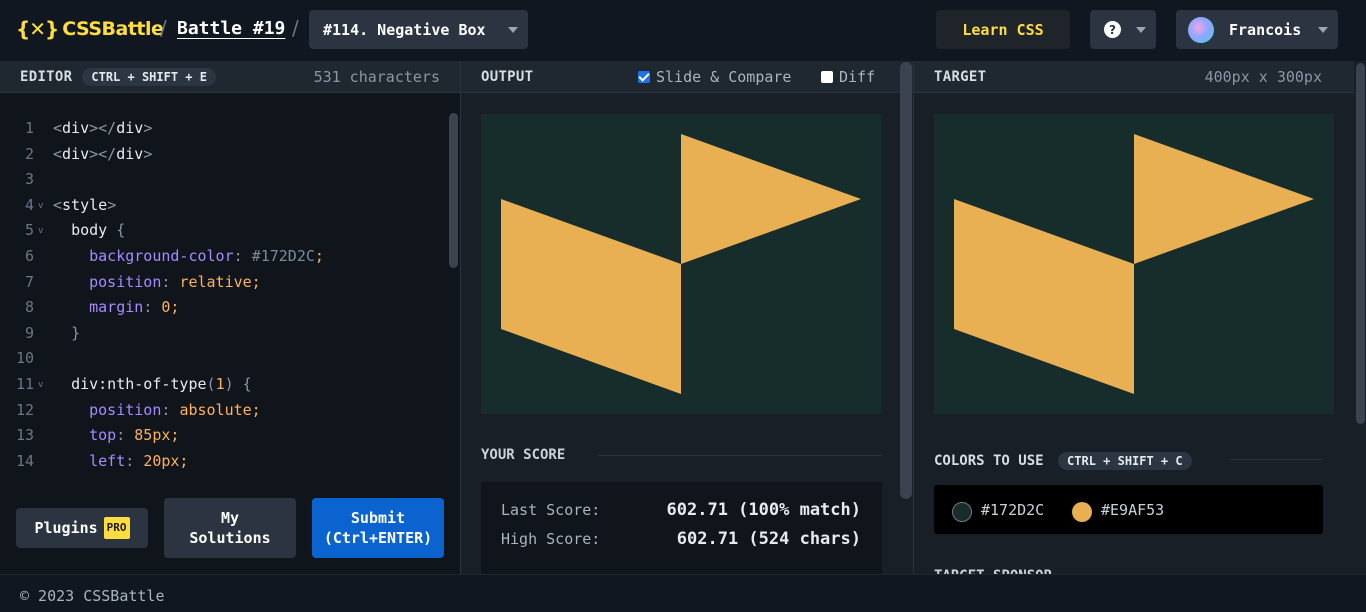 The image size is (1366, 612). I want to click on learn-css-button: Learn CSS, so click(1003, 29).